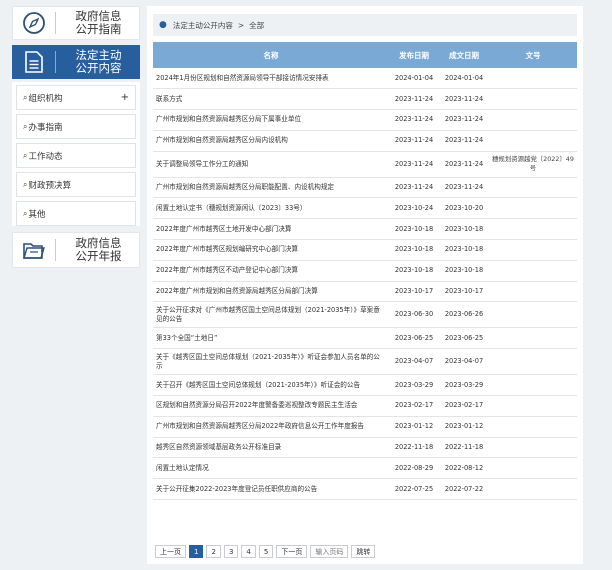 This screenshot has width=612, height=570. Describe the element at coordinates (25, 126) in the screenshot. I see `pin-icon: ⌕` at that location.